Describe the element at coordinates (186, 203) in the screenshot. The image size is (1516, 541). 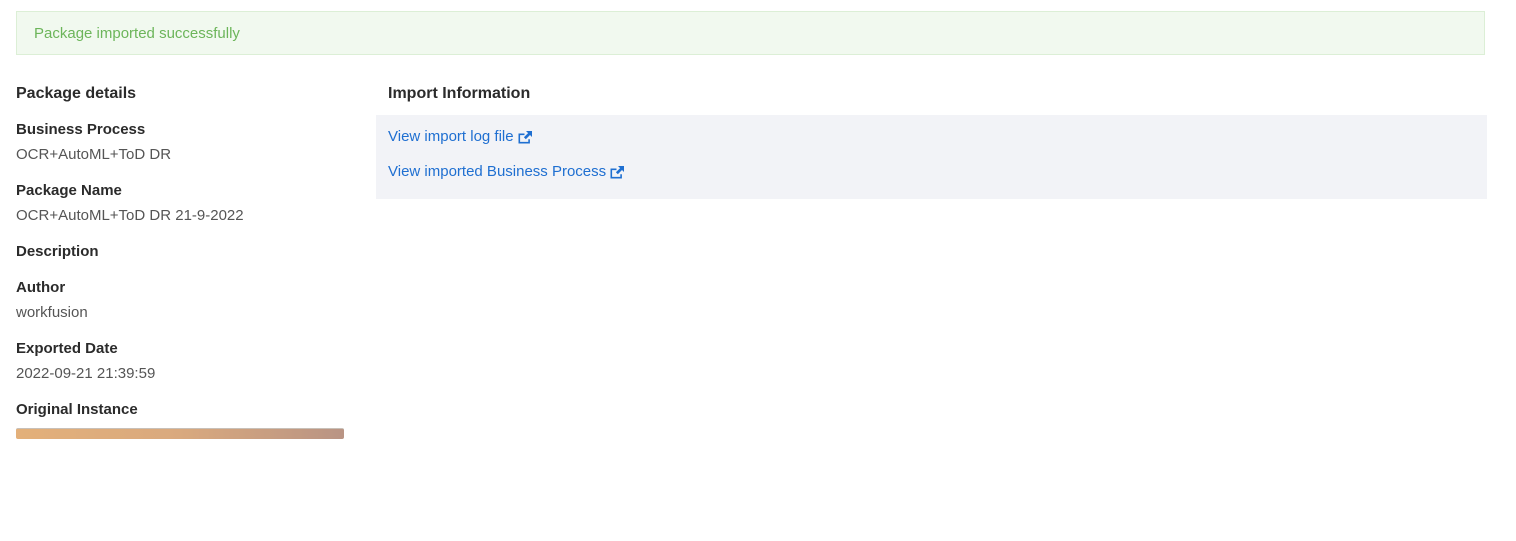
I see `package-name-field: Package Name OCR+AutoML+ToD DR 21-9-2022` at that location.